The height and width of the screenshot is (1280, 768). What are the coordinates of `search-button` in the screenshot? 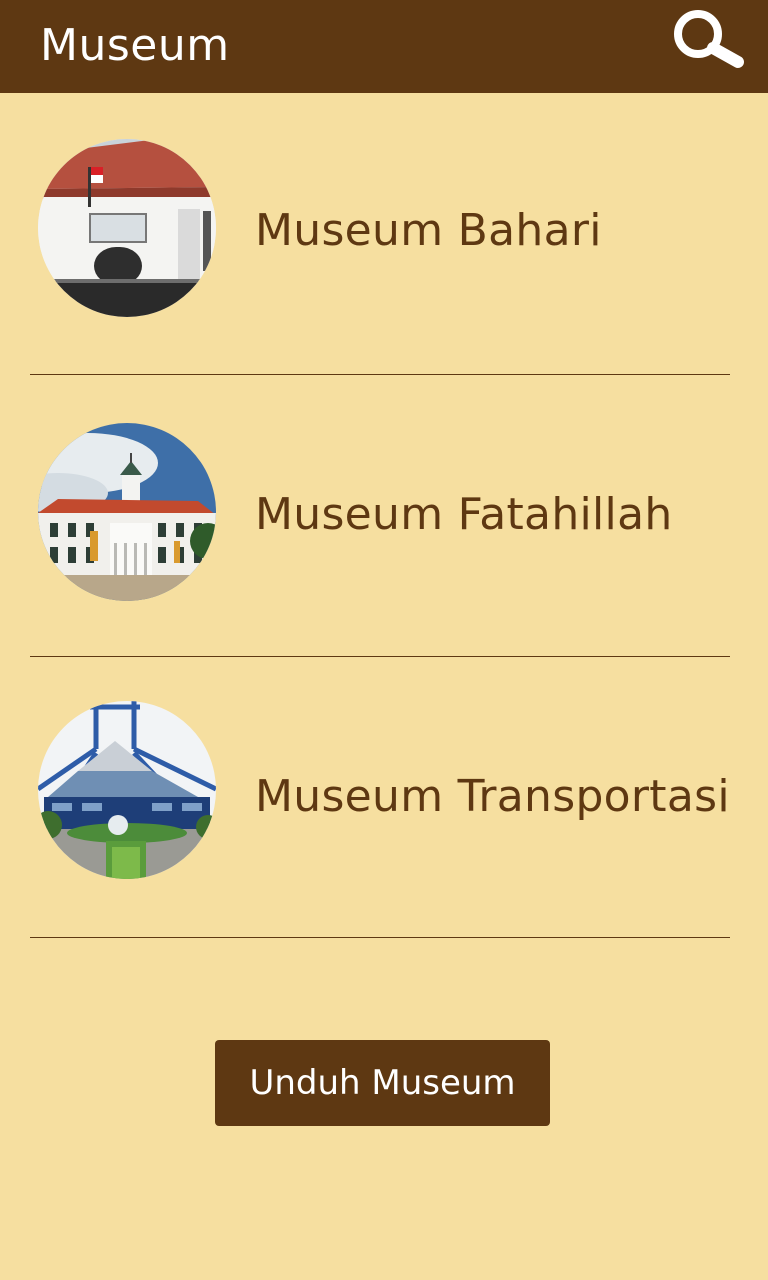 It's located at (709, 41).